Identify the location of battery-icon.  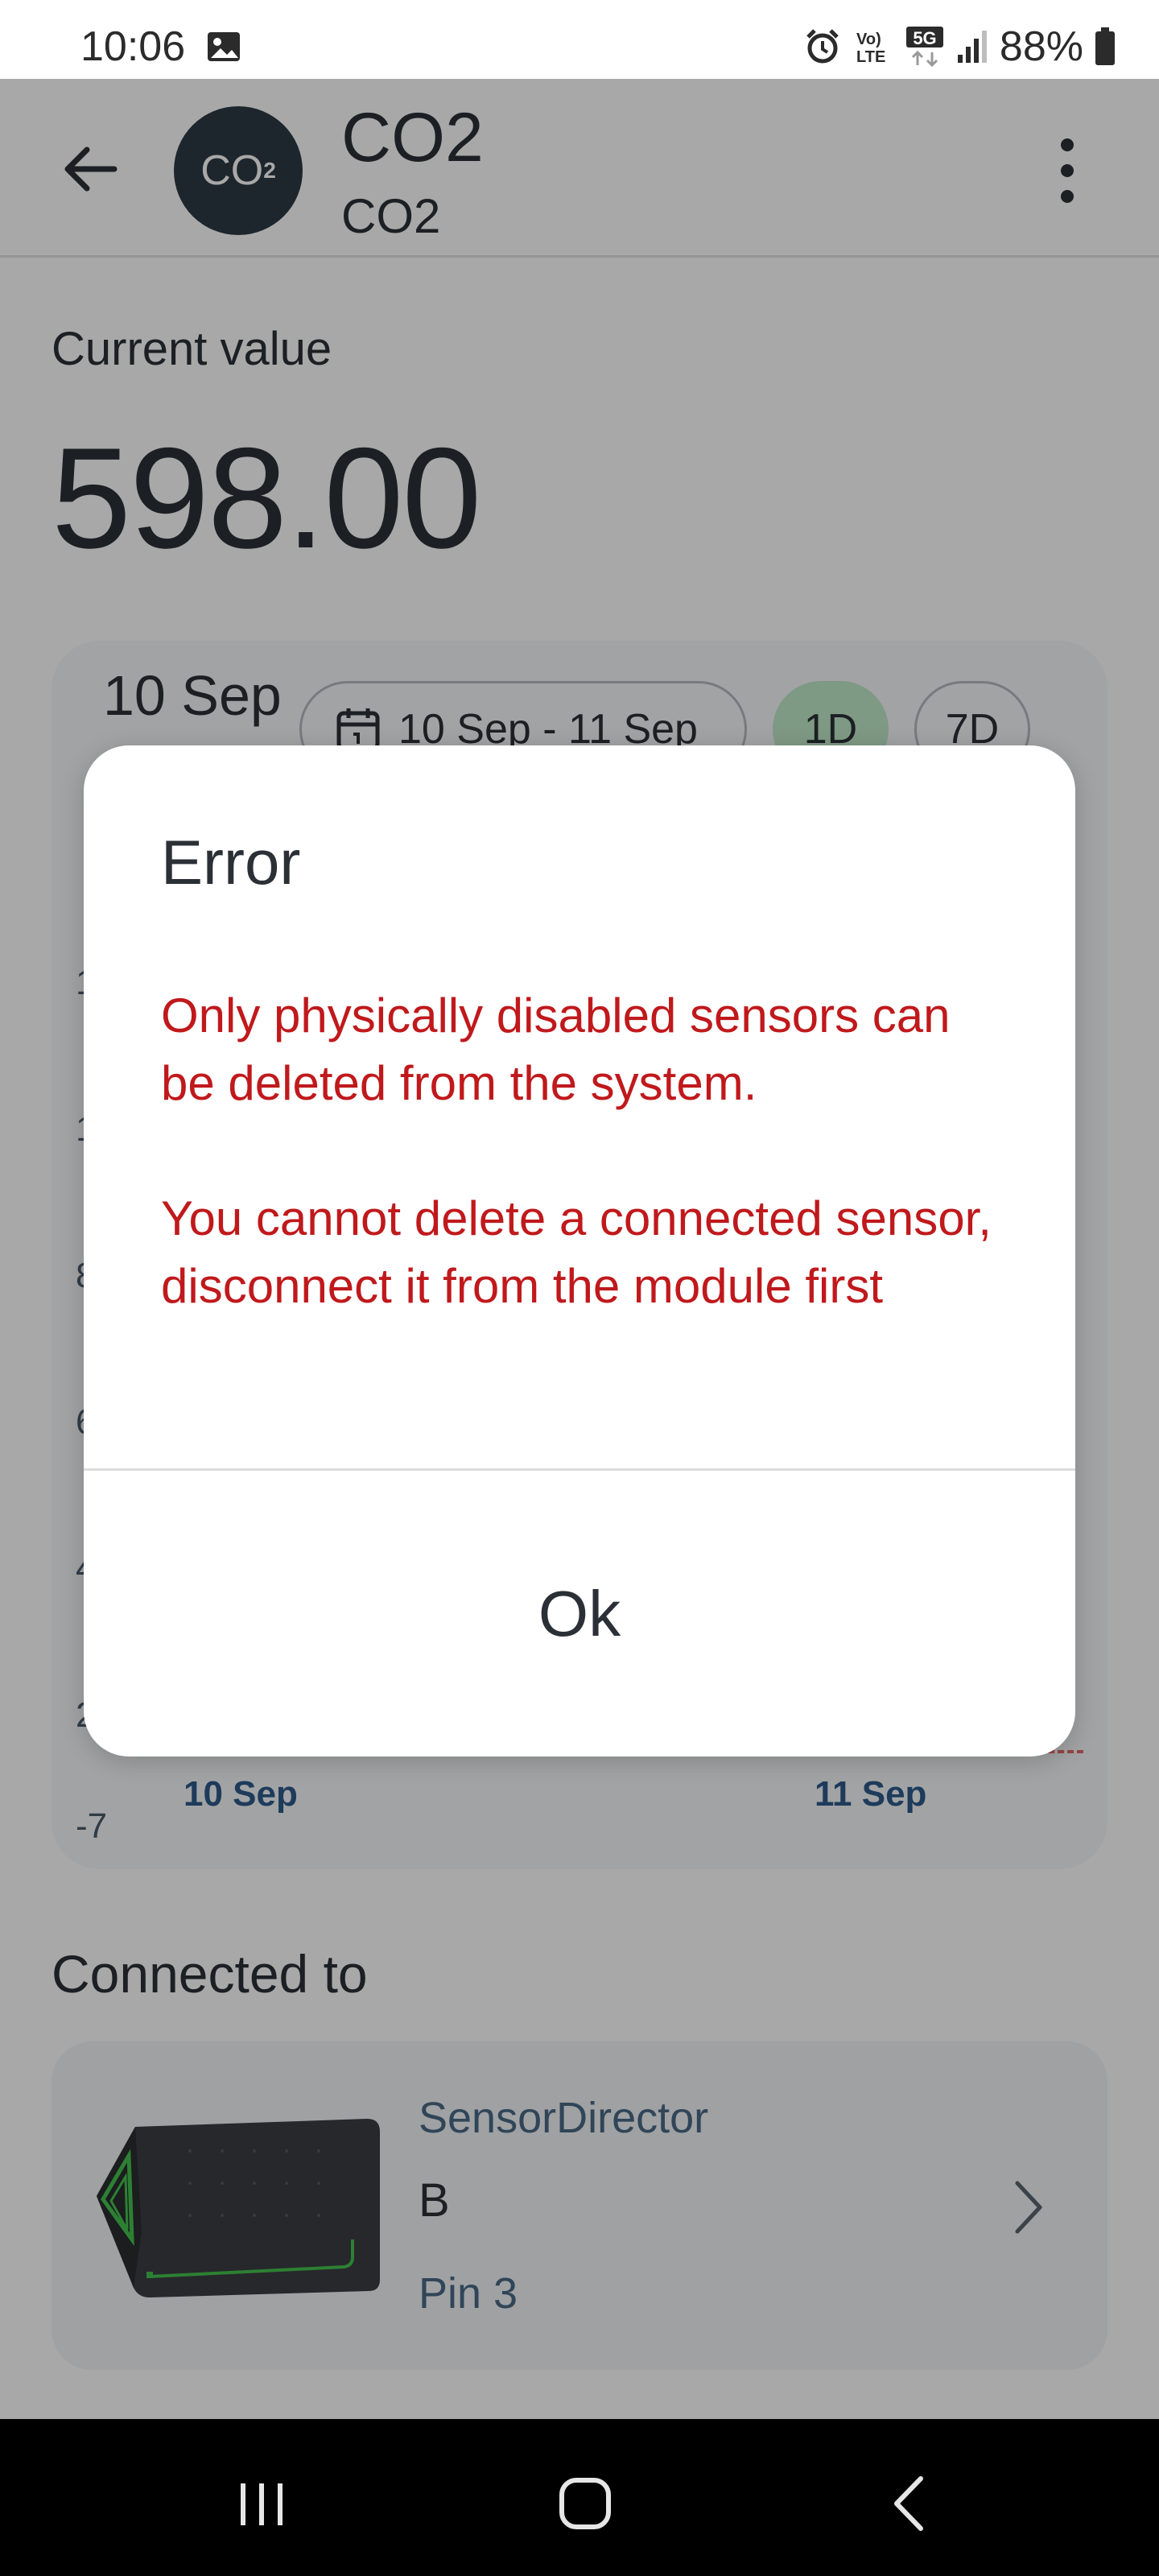
(1105, 46).